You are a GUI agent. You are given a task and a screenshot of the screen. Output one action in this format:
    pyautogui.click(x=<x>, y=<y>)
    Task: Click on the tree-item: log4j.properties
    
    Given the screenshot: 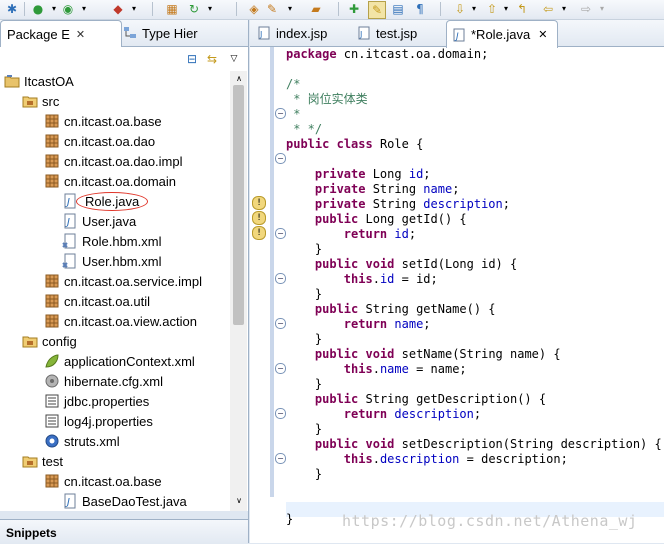 What is the action you would take?
    pyautogui.click(x=98, y=421)
    